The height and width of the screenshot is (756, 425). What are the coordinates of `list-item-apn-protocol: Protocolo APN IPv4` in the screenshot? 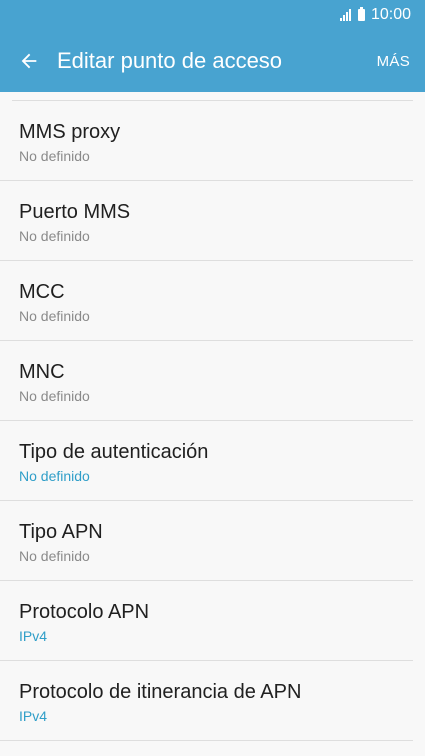 It's located at (206, 621).